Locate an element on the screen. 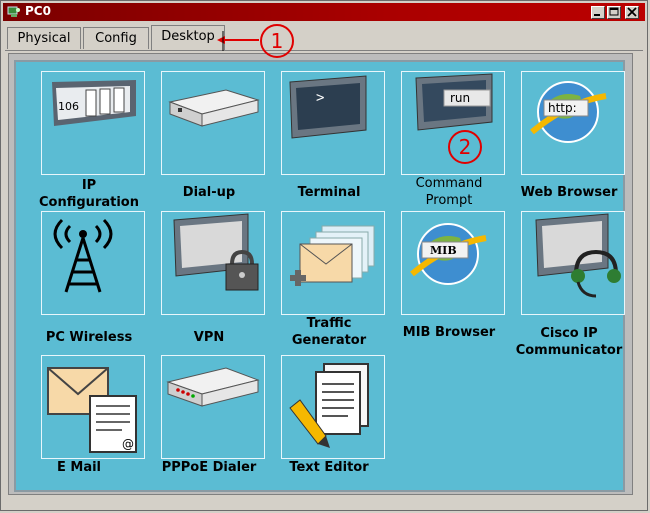  mib-browser-label: MIB Browser is located at coordinates (449, 332).